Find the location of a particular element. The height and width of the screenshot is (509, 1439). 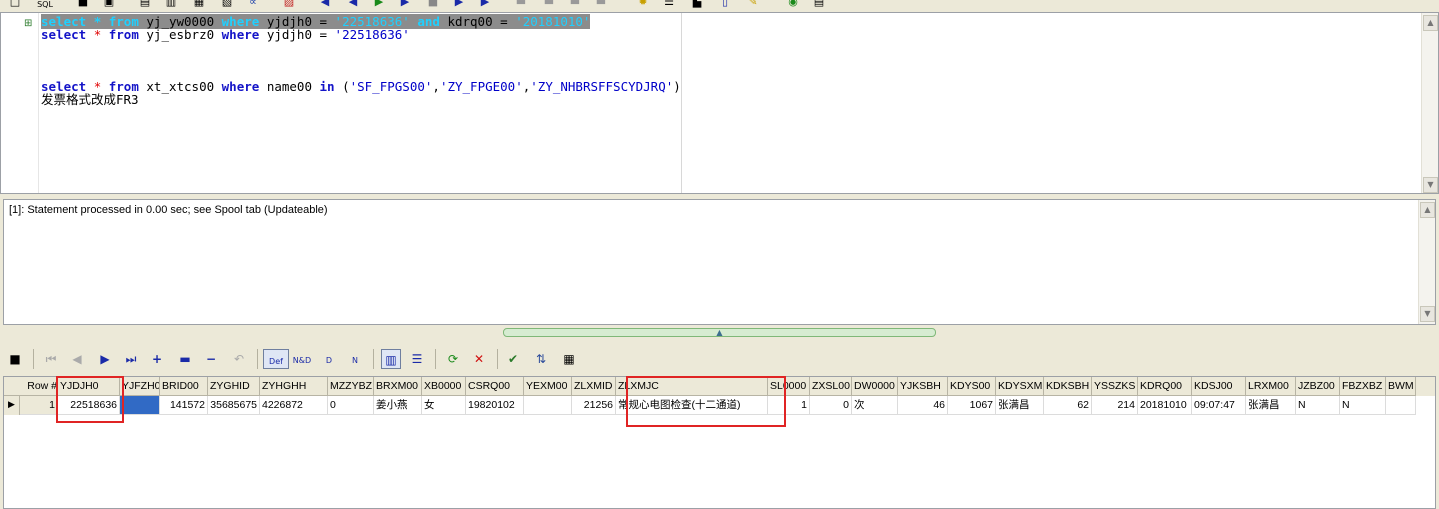

column-header: MZZYBZ is located at coordinates (351, 386).